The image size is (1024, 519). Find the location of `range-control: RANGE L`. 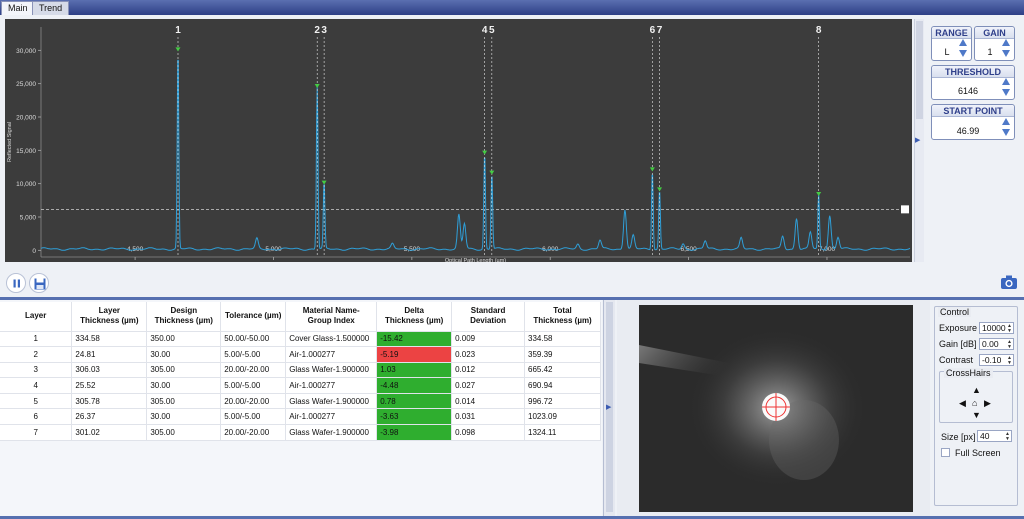

range-control: RANGE L is located at coordinates (951, 43).